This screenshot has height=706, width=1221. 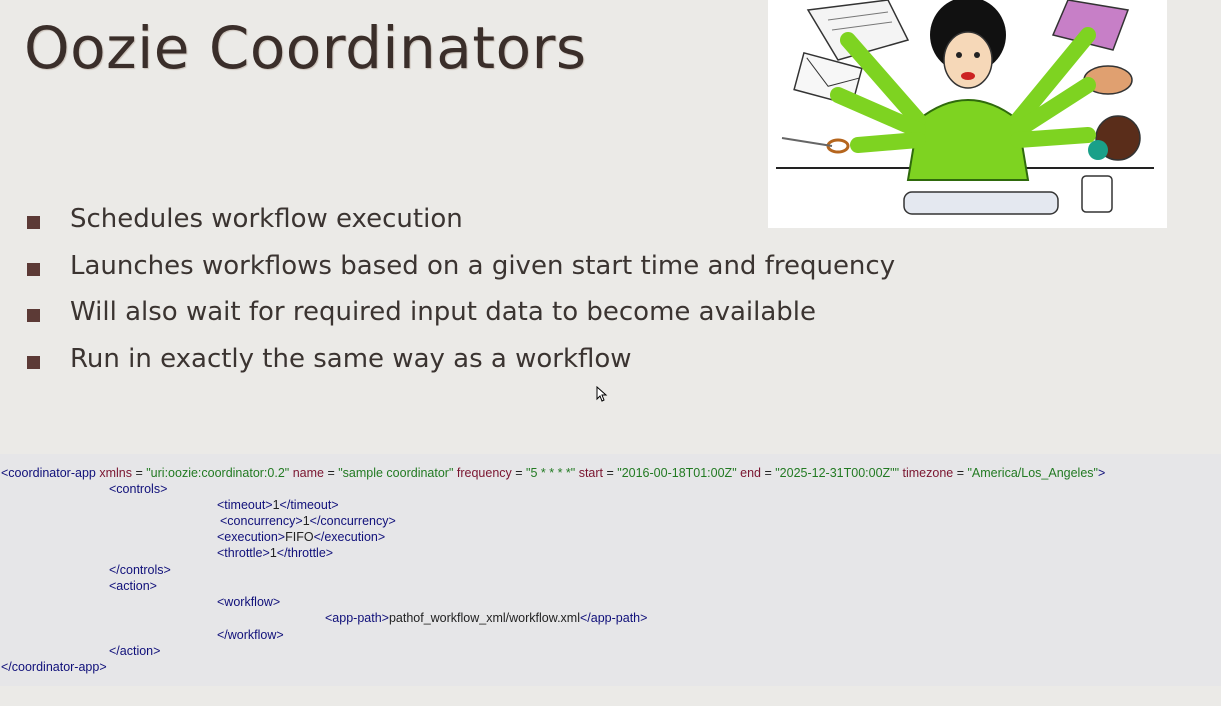 I want to click on xml-tag: <throttle>, so click(x=243, y=553).